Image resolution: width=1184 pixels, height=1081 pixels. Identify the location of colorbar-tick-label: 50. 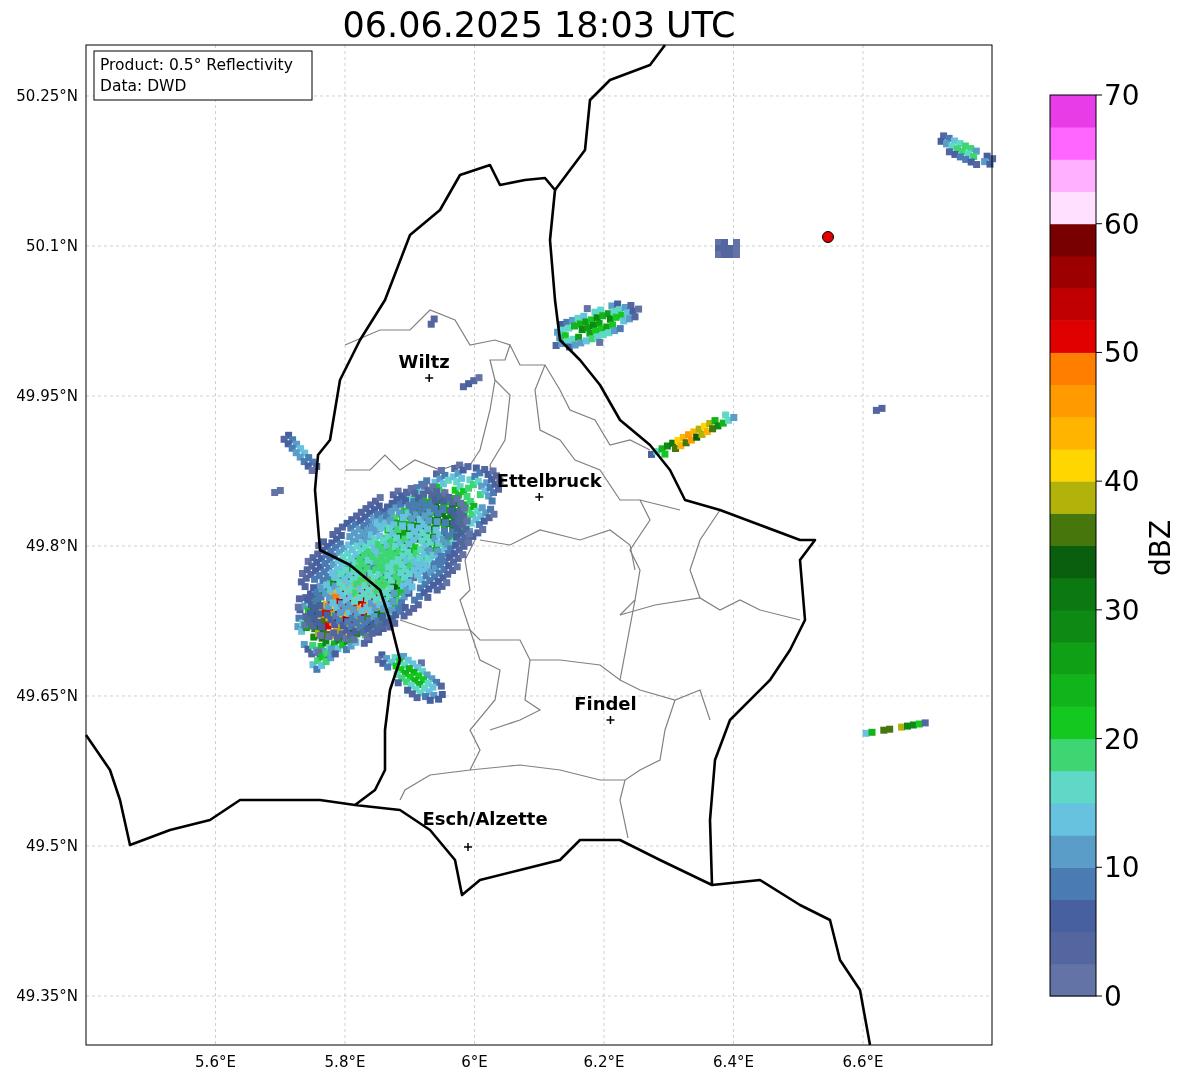
(1122, 353).